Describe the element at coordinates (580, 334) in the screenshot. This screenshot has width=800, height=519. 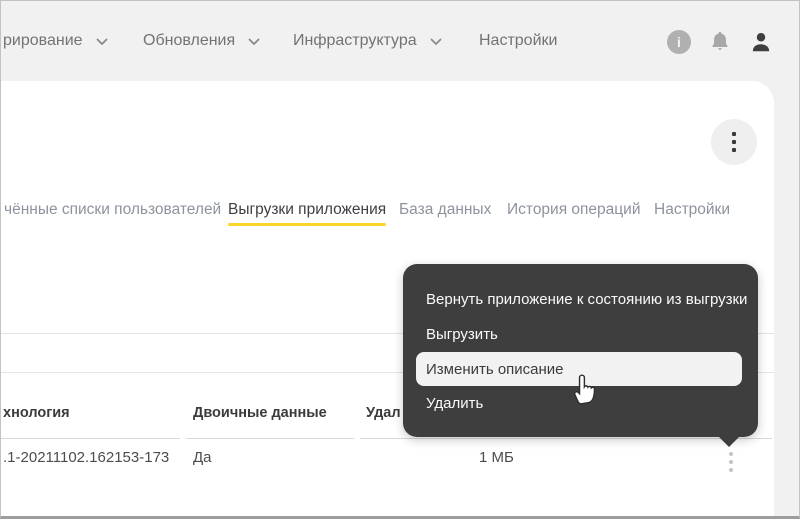
I see `menu-item-export: Выгрузить` at that location.